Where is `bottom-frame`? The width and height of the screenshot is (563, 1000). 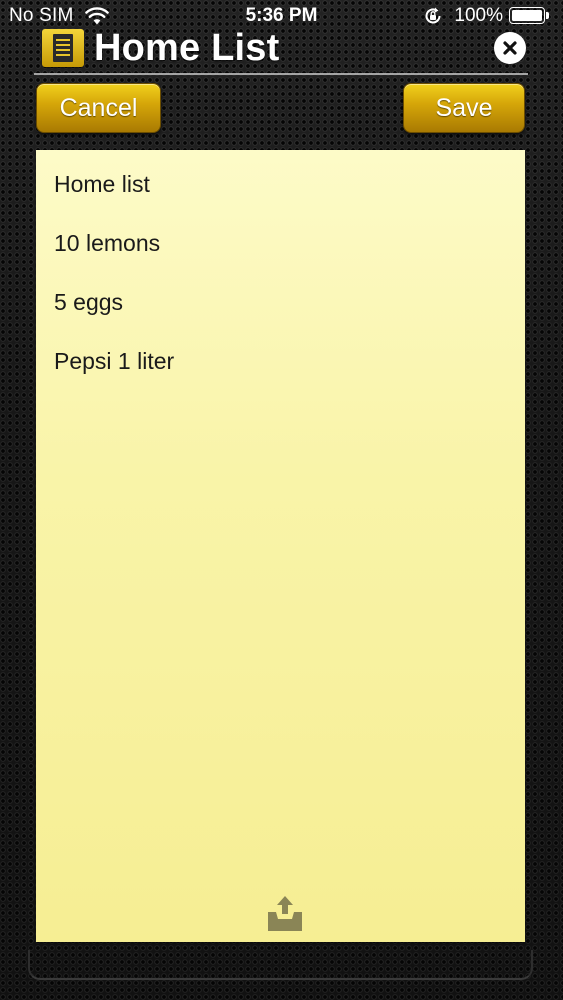
bottom-frame is located at coordinates (280, 965).